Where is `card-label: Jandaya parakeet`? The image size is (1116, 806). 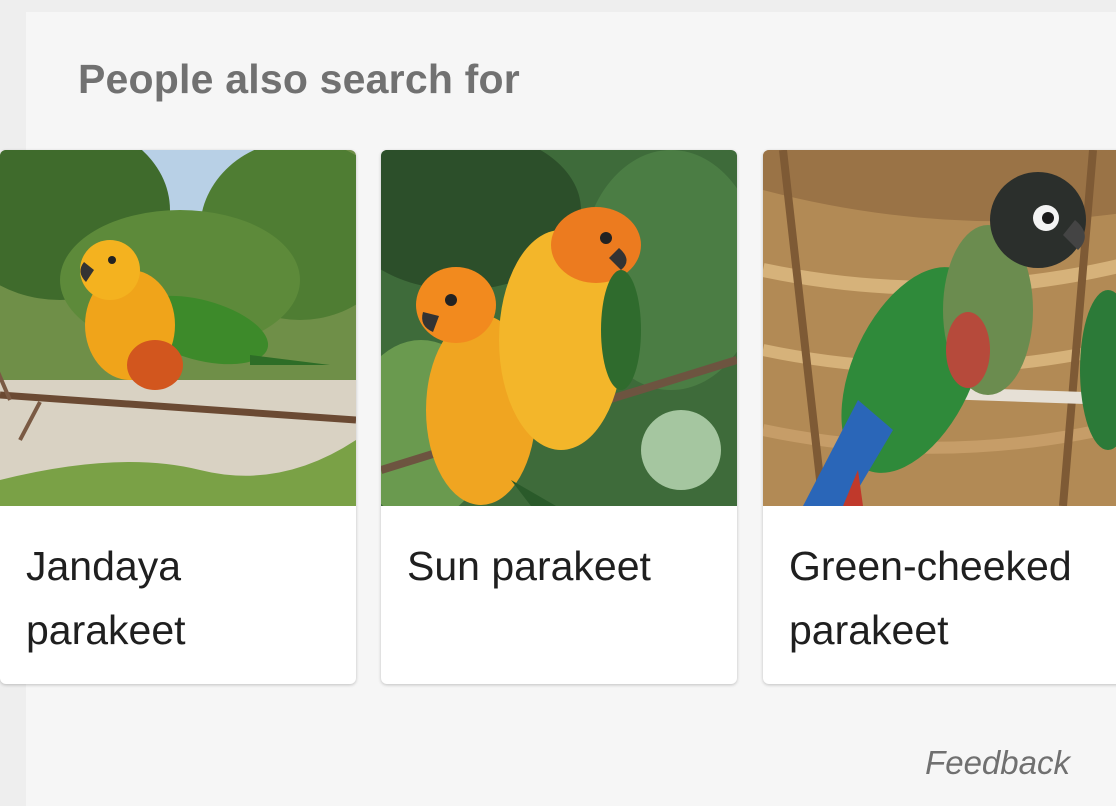 card-label: Jandaya parakeet is located at coordinates (106, 598).